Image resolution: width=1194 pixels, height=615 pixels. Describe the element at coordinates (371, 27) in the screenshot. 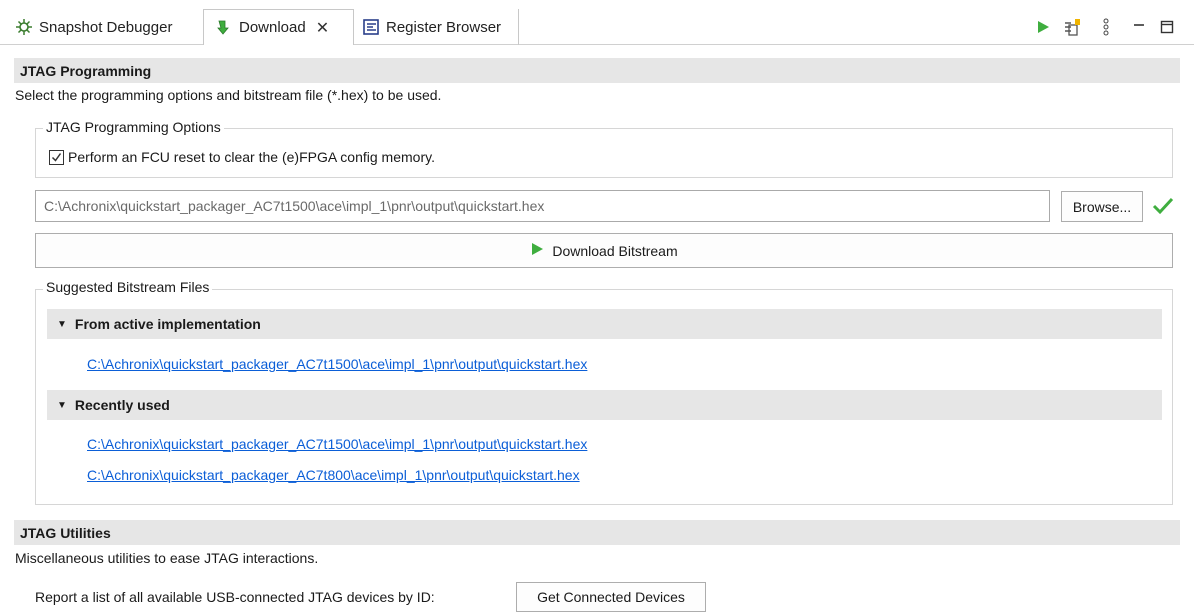

I see `register-browser-icon` at that location.